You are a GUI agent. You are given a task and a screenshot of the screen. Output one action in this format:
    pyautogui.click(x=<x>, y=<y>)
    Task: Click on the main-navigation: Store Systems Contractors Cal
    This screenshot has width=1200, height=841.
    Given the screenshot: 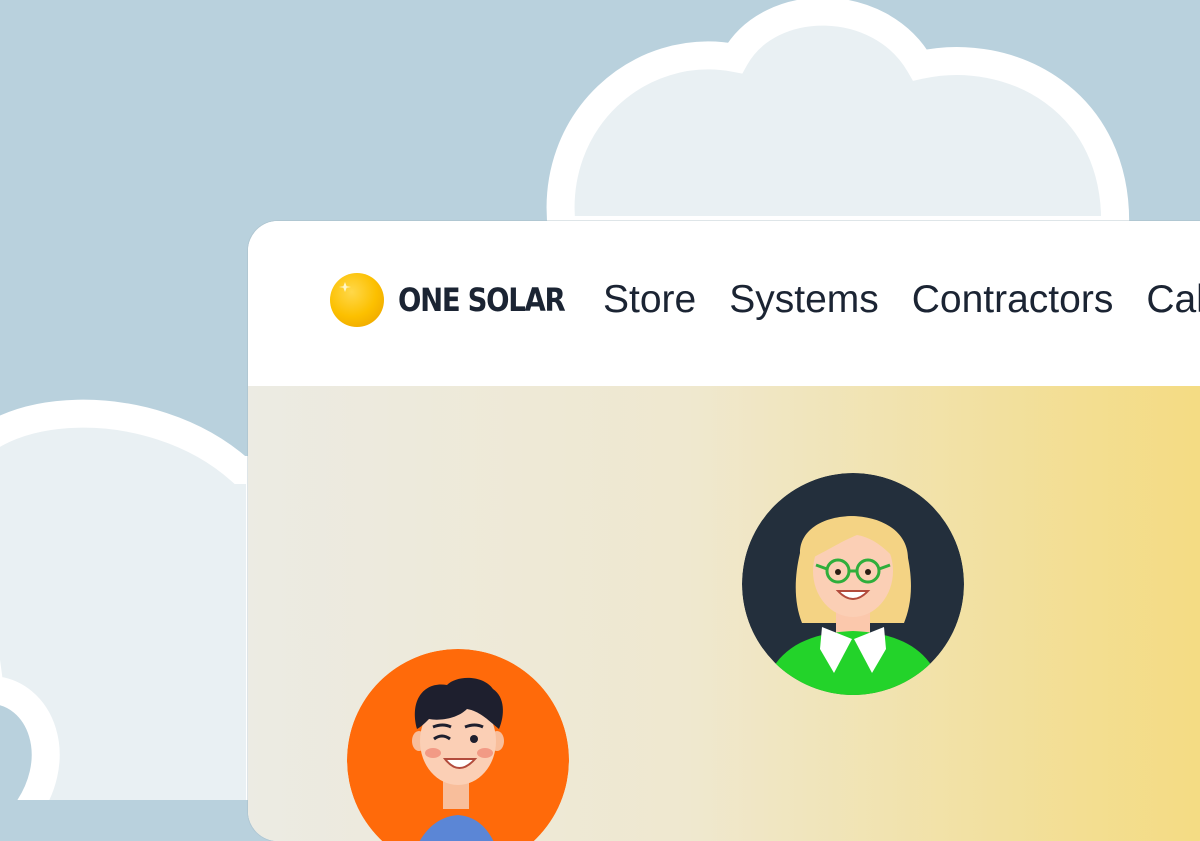 What is the action you would take?
    pyautogui.click(x=901, y=300)
    